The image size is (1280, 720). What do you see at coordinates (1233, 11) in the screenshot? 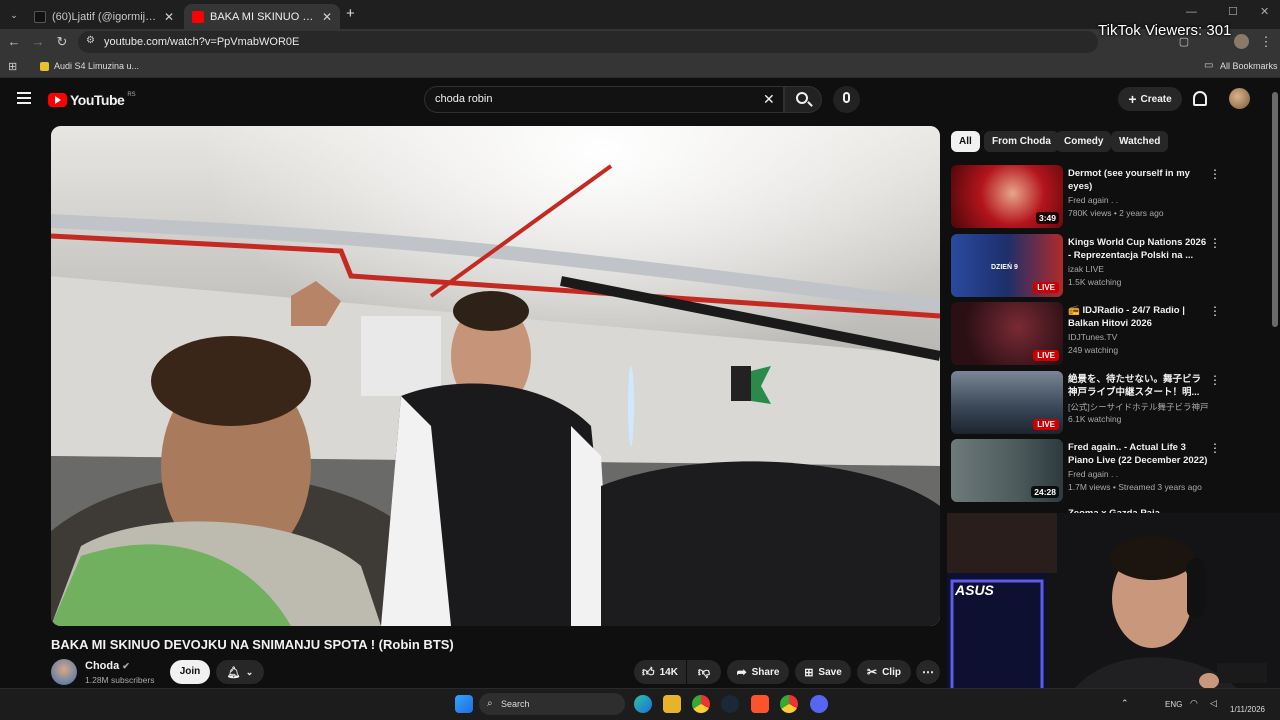
I see `maximize-button: ☐` at bounding box center [1233, 11].